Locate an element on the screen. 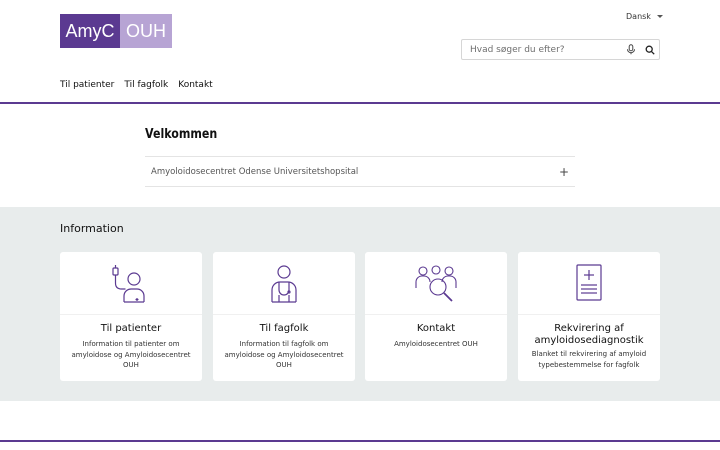 This screenshot has height=450, width=720. page-title: Velkommen is located at coordinates (181, 134).